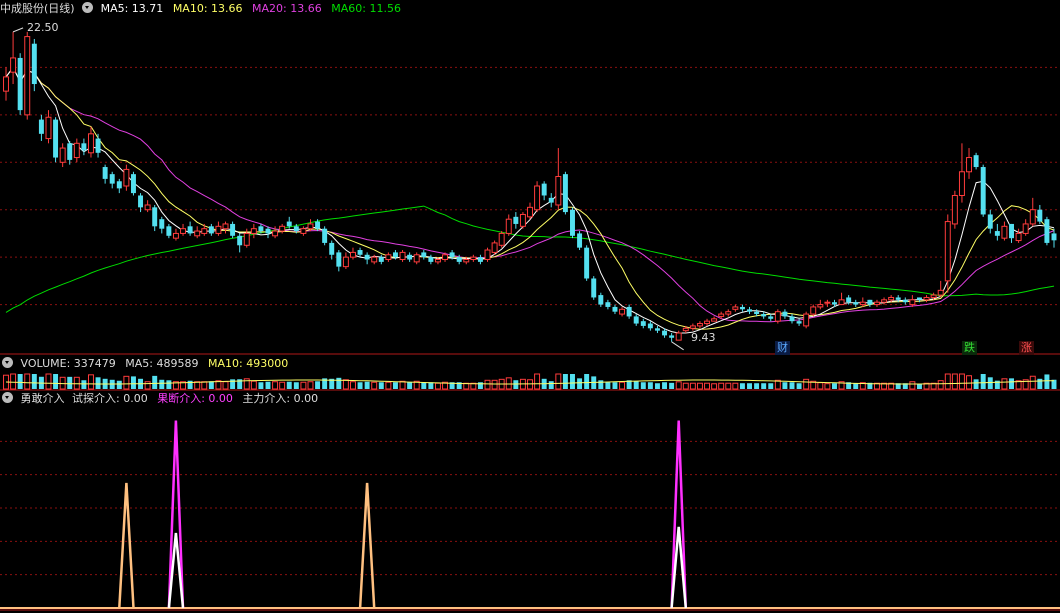 Image resolution: width=1060 pixels, height=613 pixels. What do you see at coordinates (248, 363) in the screenshot?
I see `volume-ma10-label: MA10: 493000` at bounding box center [248, 363].